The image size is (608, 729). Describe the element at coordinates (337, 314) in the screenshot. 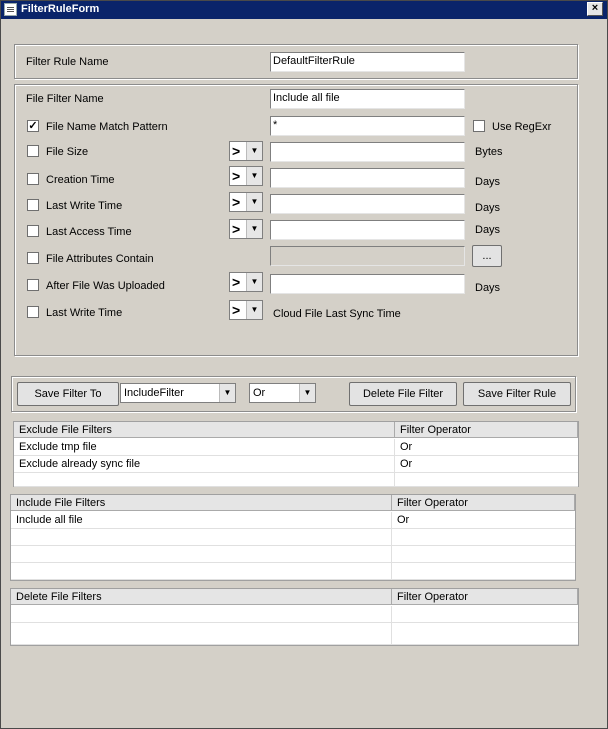

I see `cloud-last-sync-note: Cloud File Last Sync Time` at that location.